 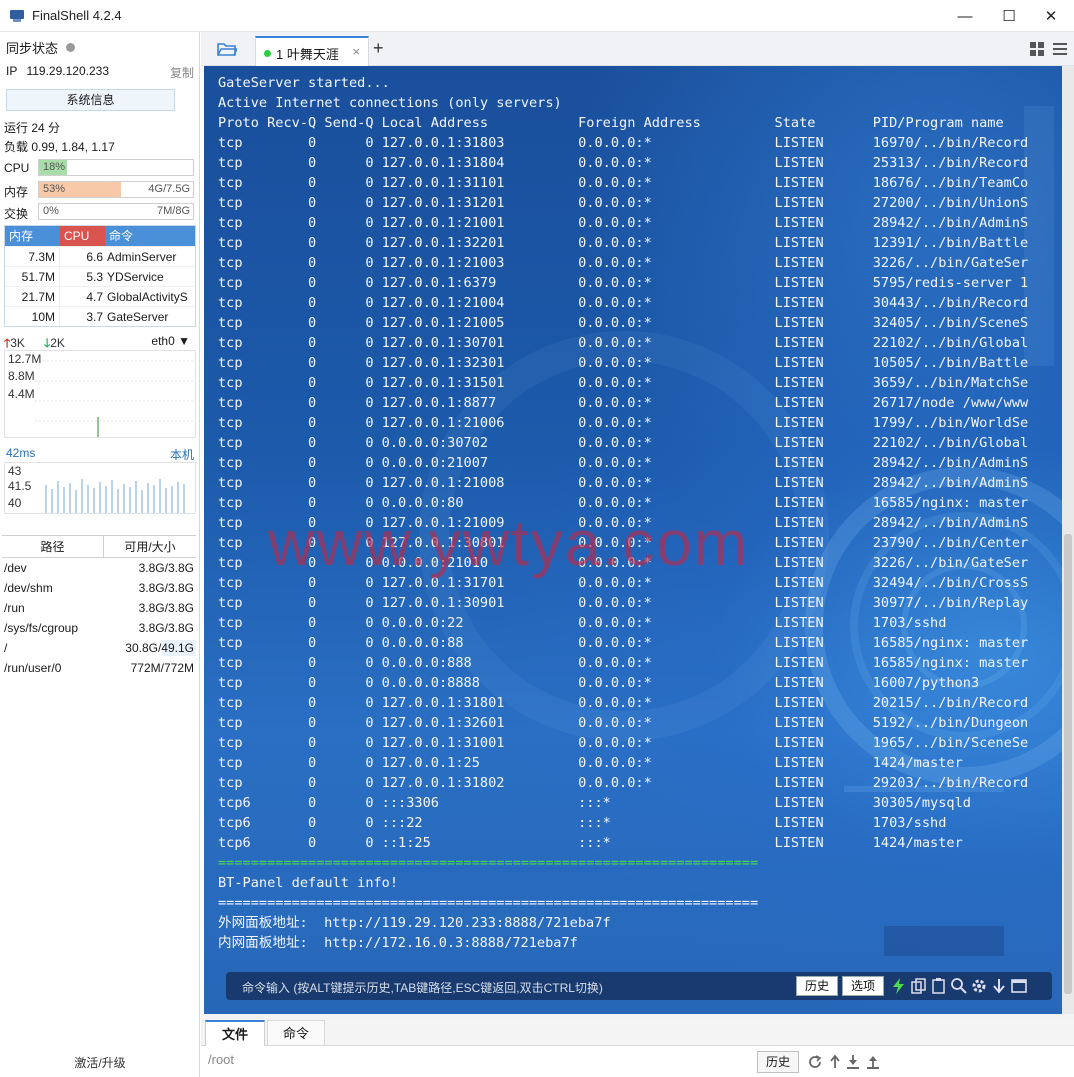 What do you see at coordinates (147, 297) in the screenshot?
I see `process-cmd: GlobalActivityS` at bounding box center [147, 297].